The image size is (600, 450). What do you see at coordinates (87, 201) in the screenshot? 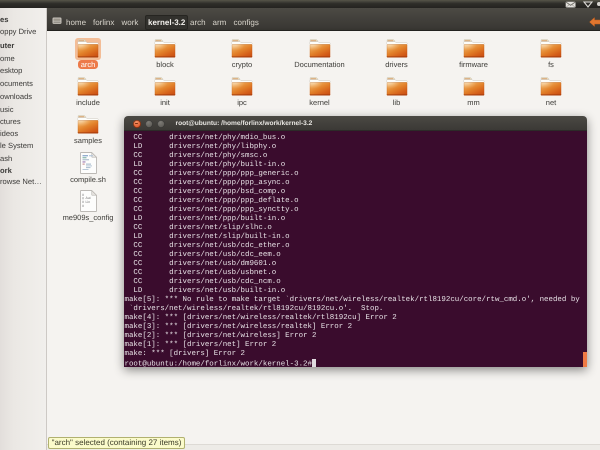
I see `svg-text: Lin` at bounding box center [87, 201].